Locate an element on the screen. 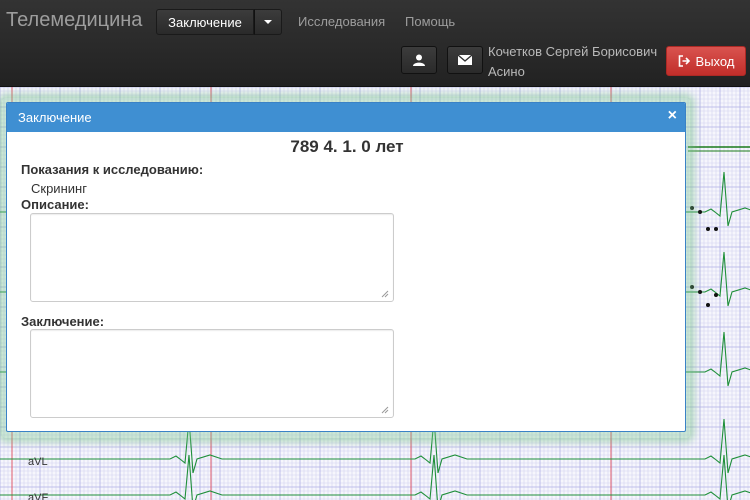 The width and height of the screenshot is (750, 500). modal-title: Заключение is located at coordinates (55, 117).